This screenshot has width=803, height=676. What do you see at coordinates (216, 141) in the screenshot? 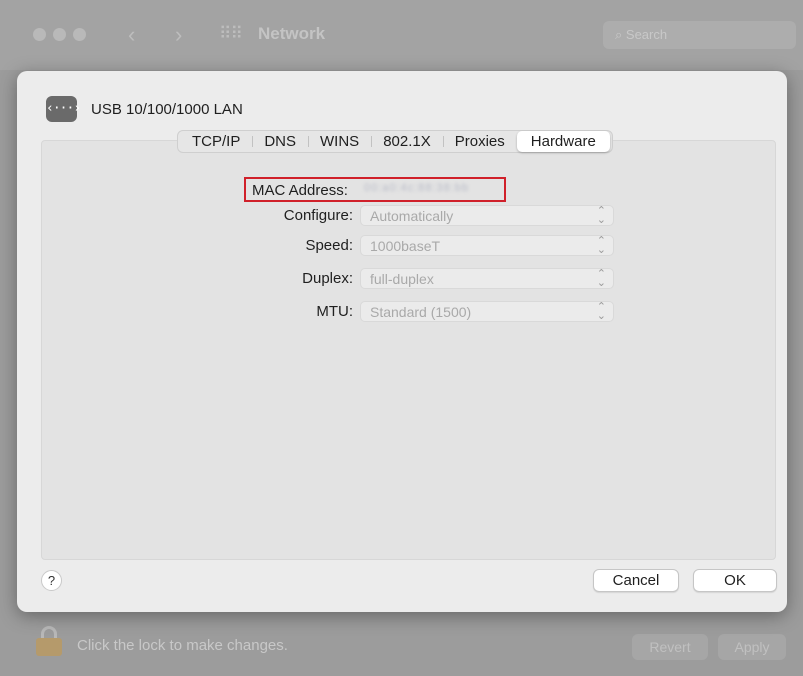
I see `tab-tcpip: TCP/IP` at bounding box center [216, 141].